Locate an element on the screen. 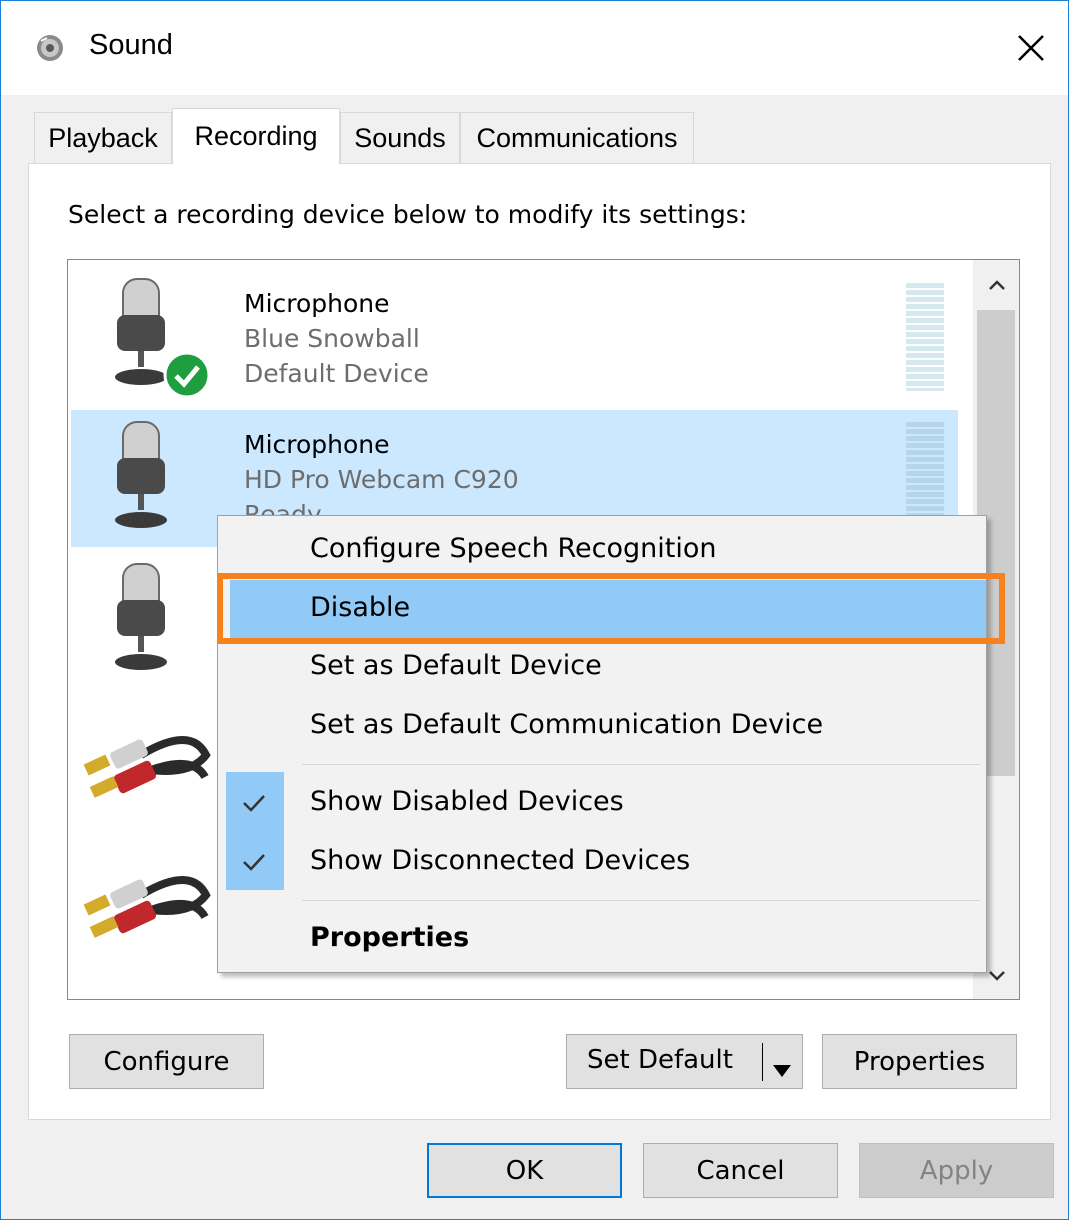 This screenshot has height=1220, width=1069. menu-item-label: Show Disabled Devices is located at coordinates (467, 801).